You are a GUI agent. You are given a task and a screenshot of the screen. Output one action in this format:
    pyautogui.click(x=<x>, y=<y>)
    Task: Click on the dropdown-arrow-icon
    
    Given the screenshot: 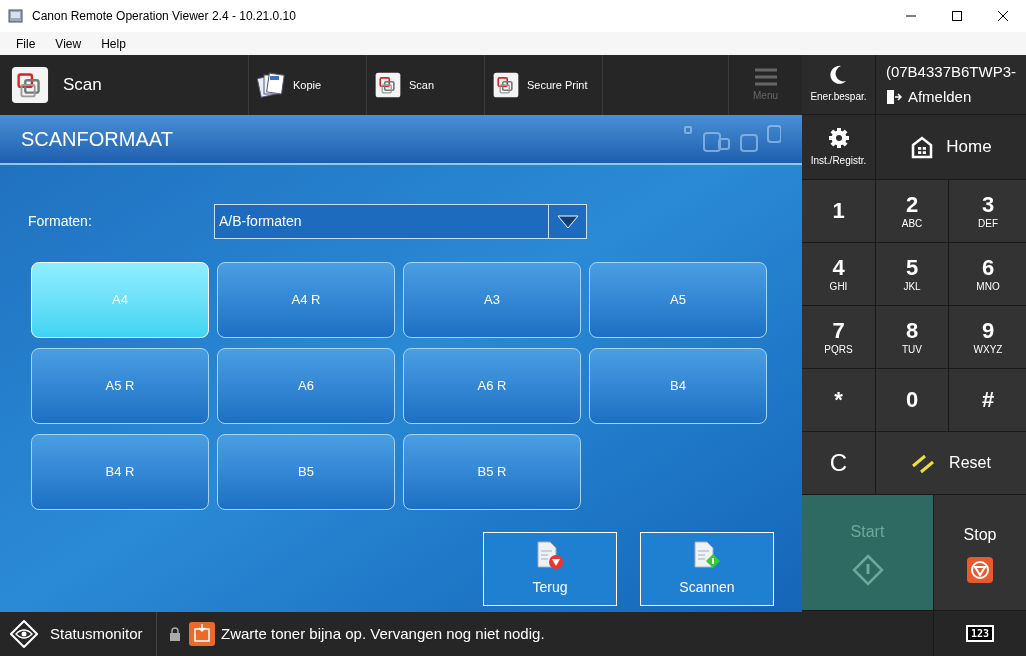 What is the action you would take?
    pyautogui.click(x=567, y=221)
    